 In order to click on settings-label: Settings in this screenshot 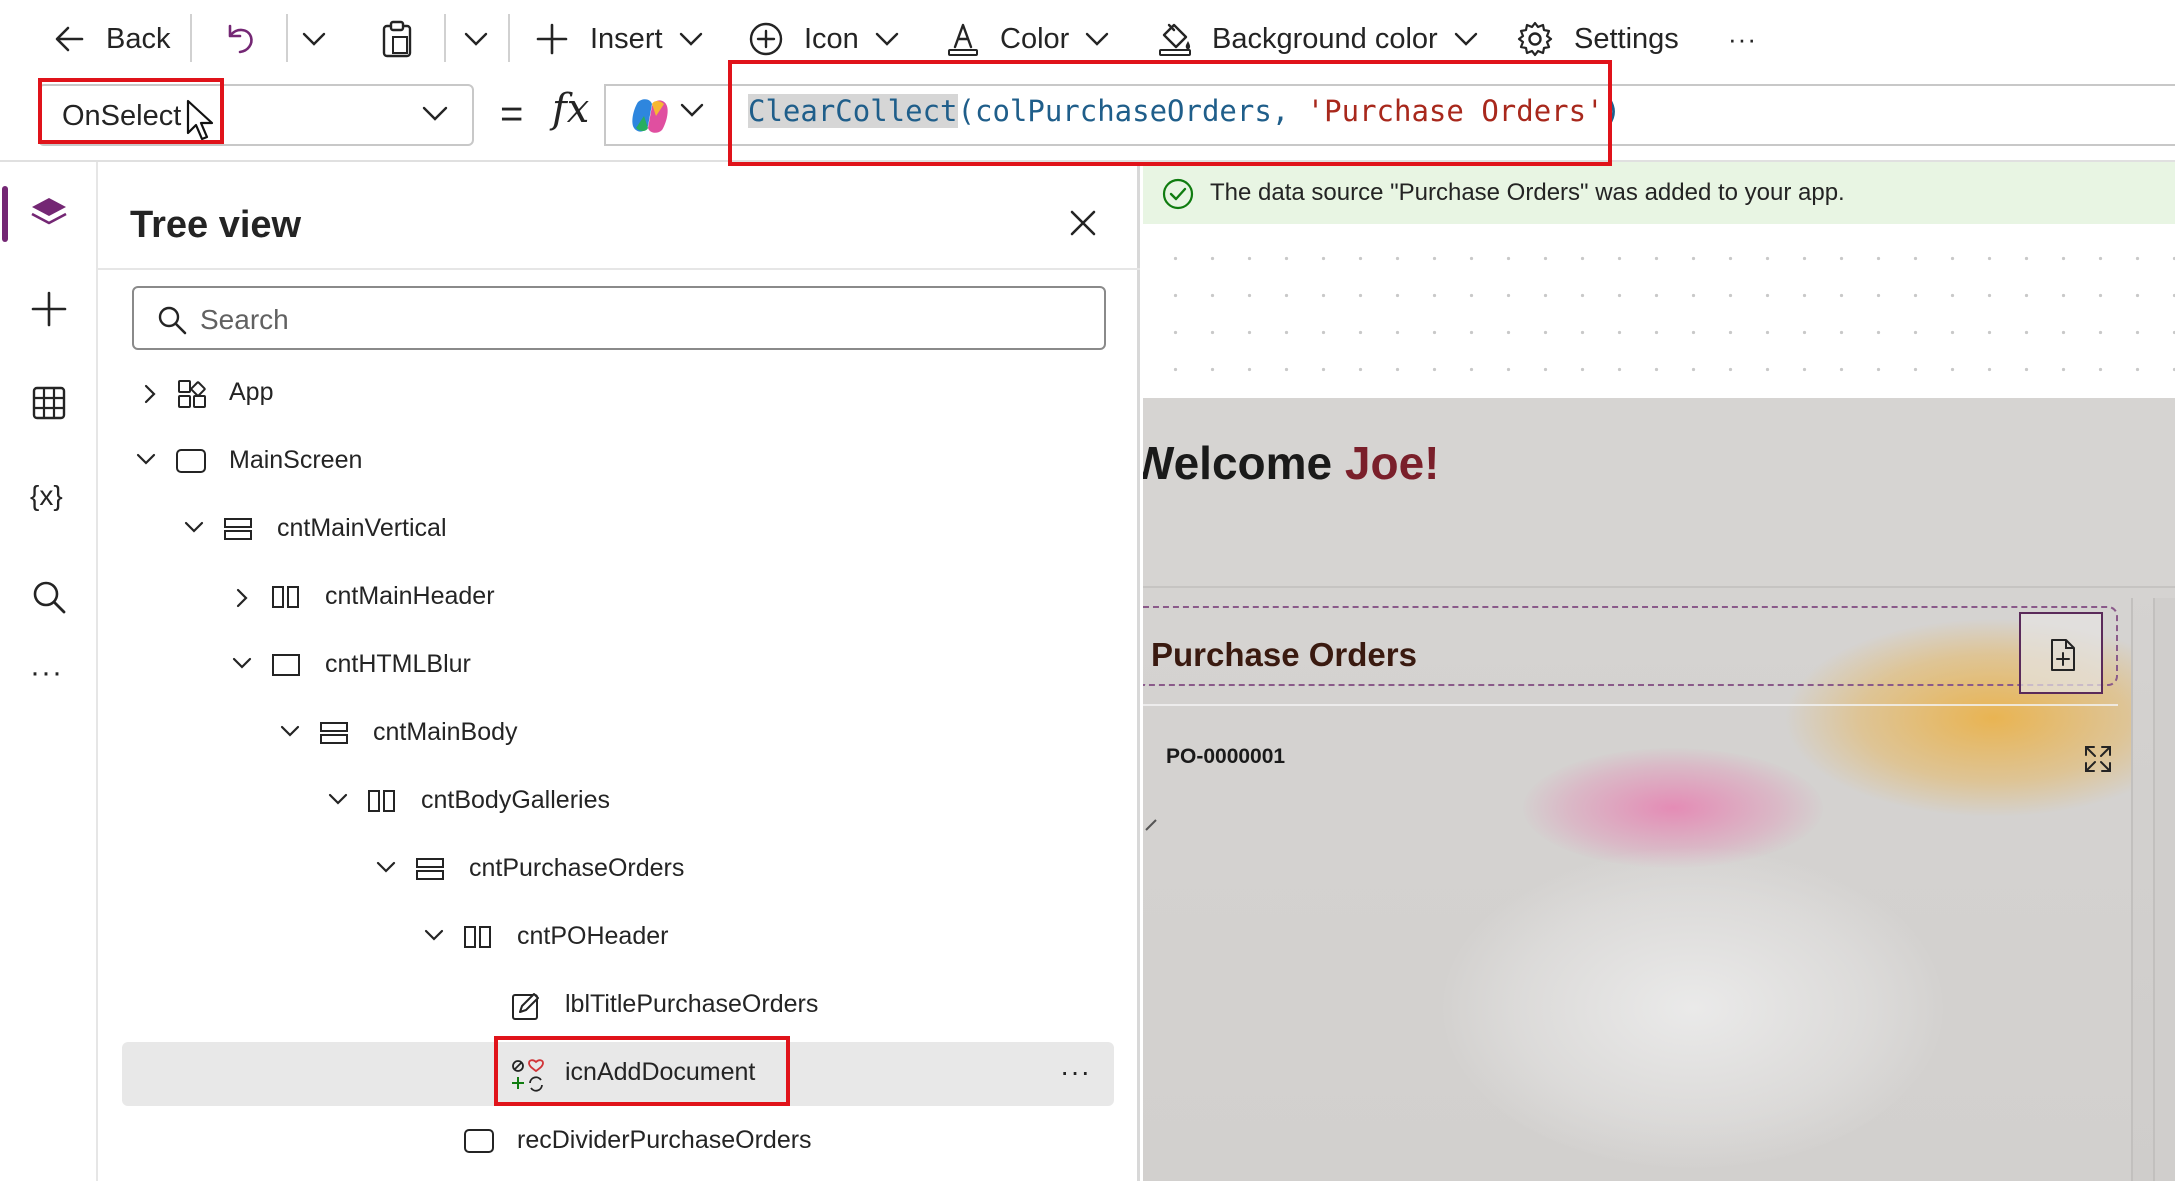, I will do `click(1626, 38)`.